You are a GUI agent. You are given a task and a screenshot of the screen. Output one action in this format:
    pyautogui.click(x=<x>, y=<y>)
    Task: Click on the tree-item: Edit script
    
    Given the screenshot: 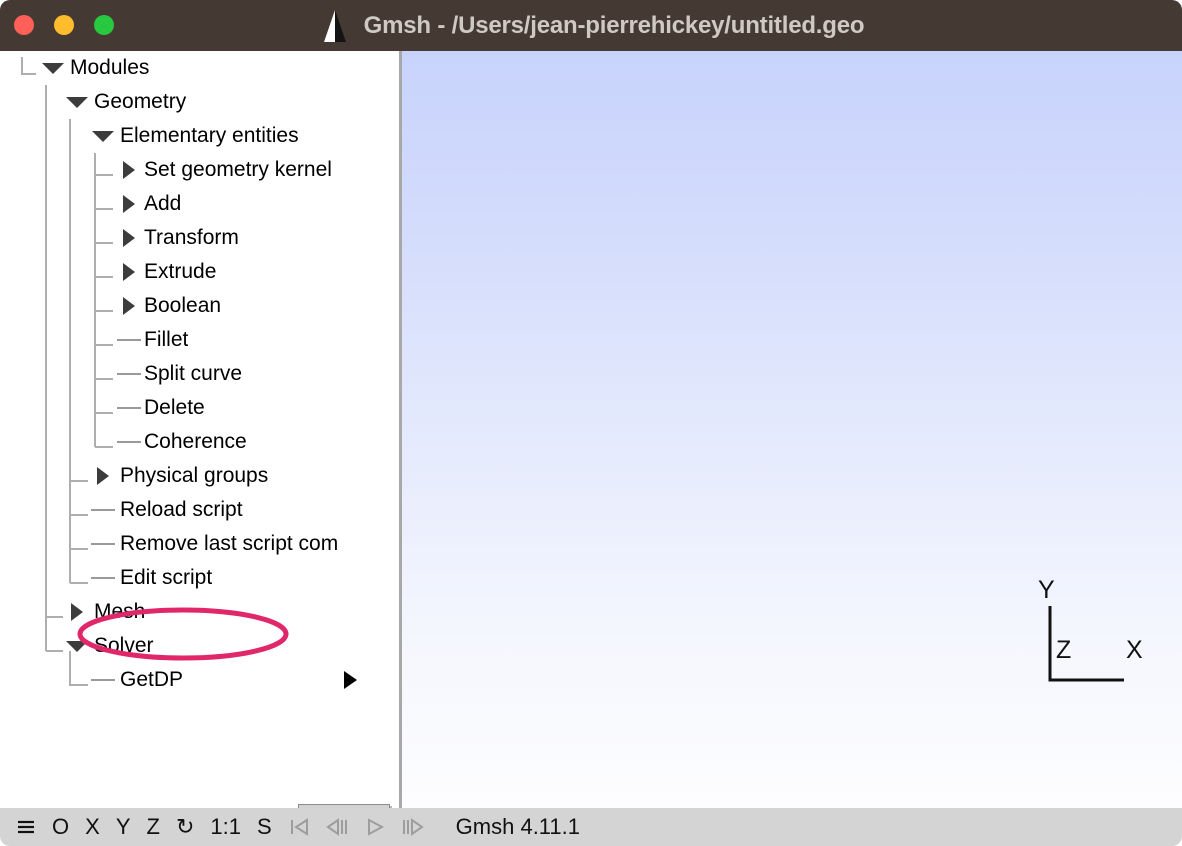 What is the action you would take?
    pyautogui.click(x=199, y=578)
    